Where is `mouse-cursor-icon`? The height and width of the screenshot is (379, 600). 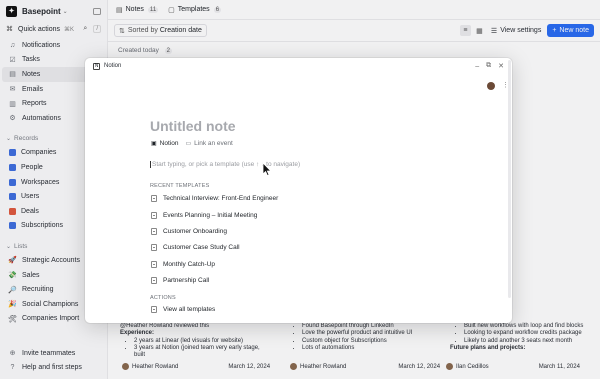
mouse-cursor-icon is located at coordinates (267, 169).